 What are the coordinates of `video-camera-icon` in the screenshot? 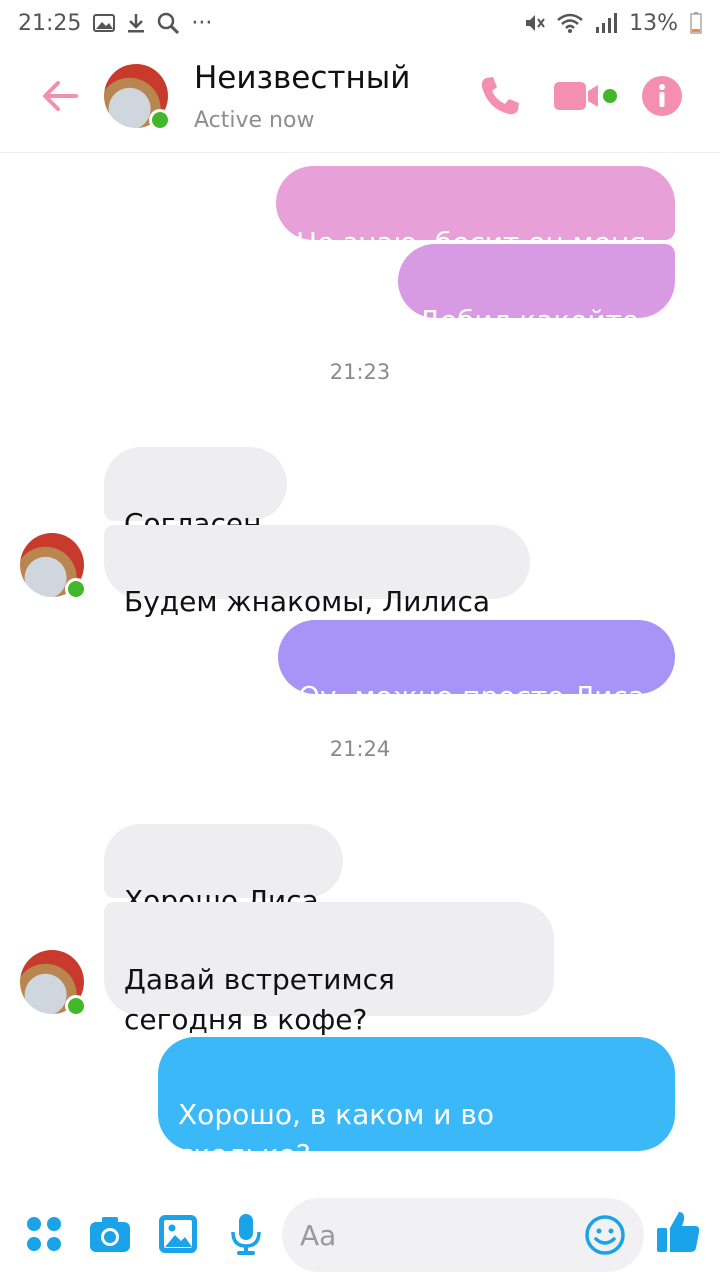 It's located at (585, 96).